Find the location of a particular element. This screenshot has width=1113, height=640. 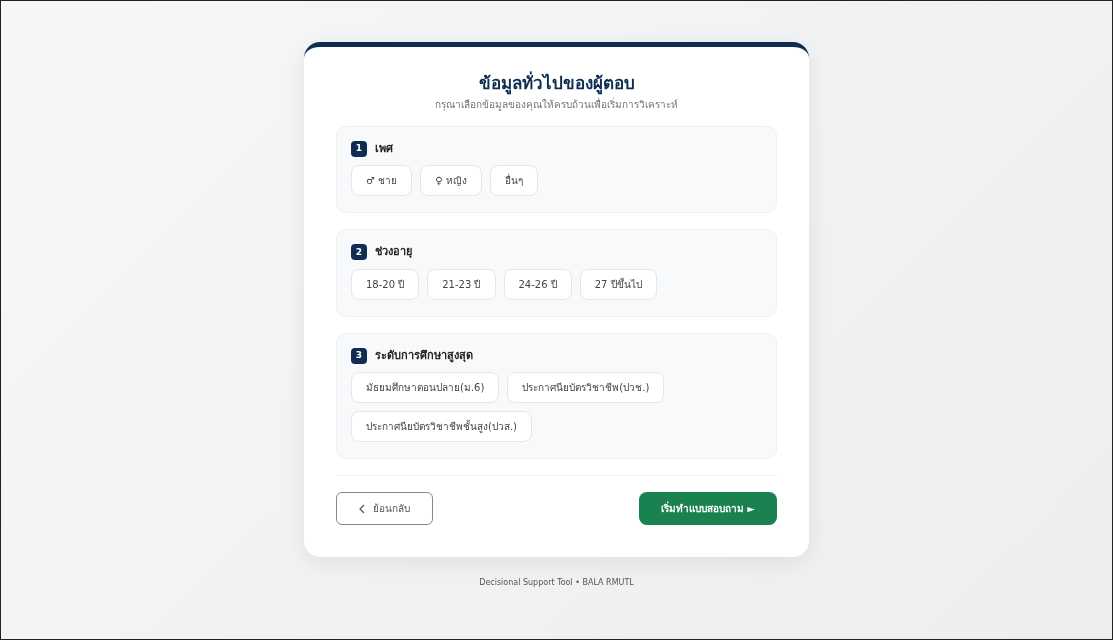

option-button: ♀ หญิง is located at coordinates (451, 180).